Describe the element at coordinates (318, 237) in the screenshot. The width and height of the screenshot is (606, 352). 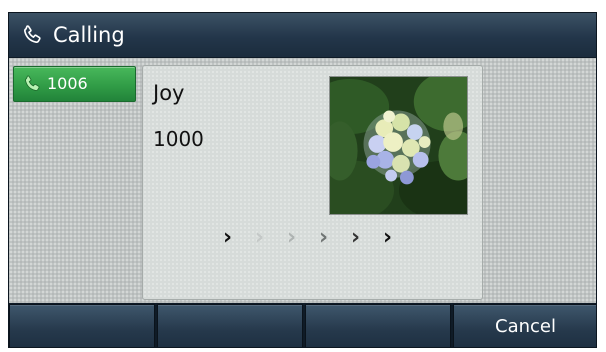
I see `dialing-progress-indicator: › › › › › ›` at that location.